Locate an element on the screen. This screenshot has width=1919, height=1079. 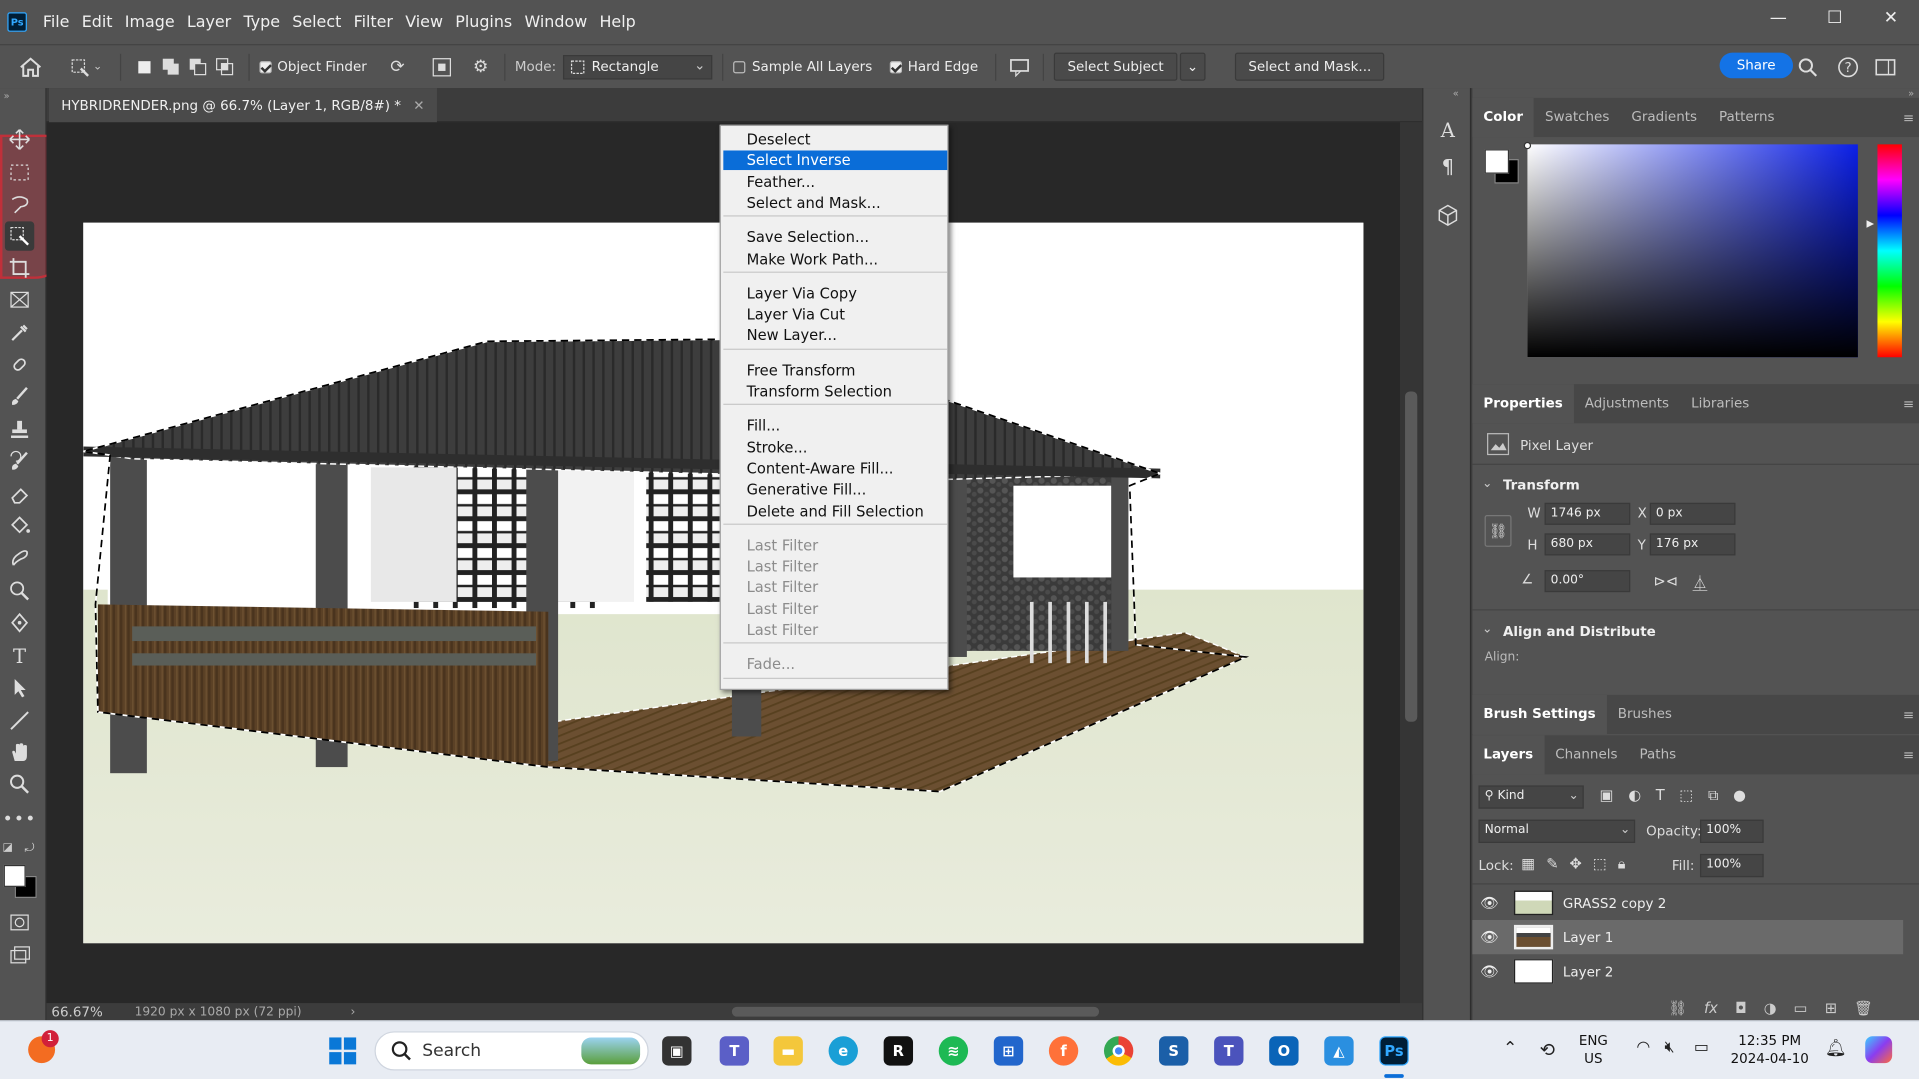
menu-file: File is located at coordinates (56, 22).